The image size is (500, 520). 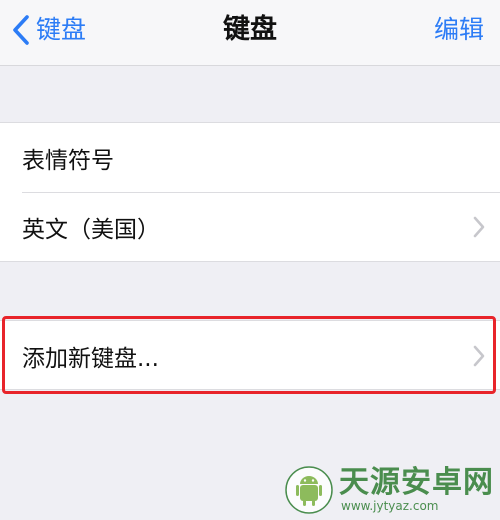 I want to click on watermark: 天源安卓网 www.jytyaz.com, so click(x=389, y=490).